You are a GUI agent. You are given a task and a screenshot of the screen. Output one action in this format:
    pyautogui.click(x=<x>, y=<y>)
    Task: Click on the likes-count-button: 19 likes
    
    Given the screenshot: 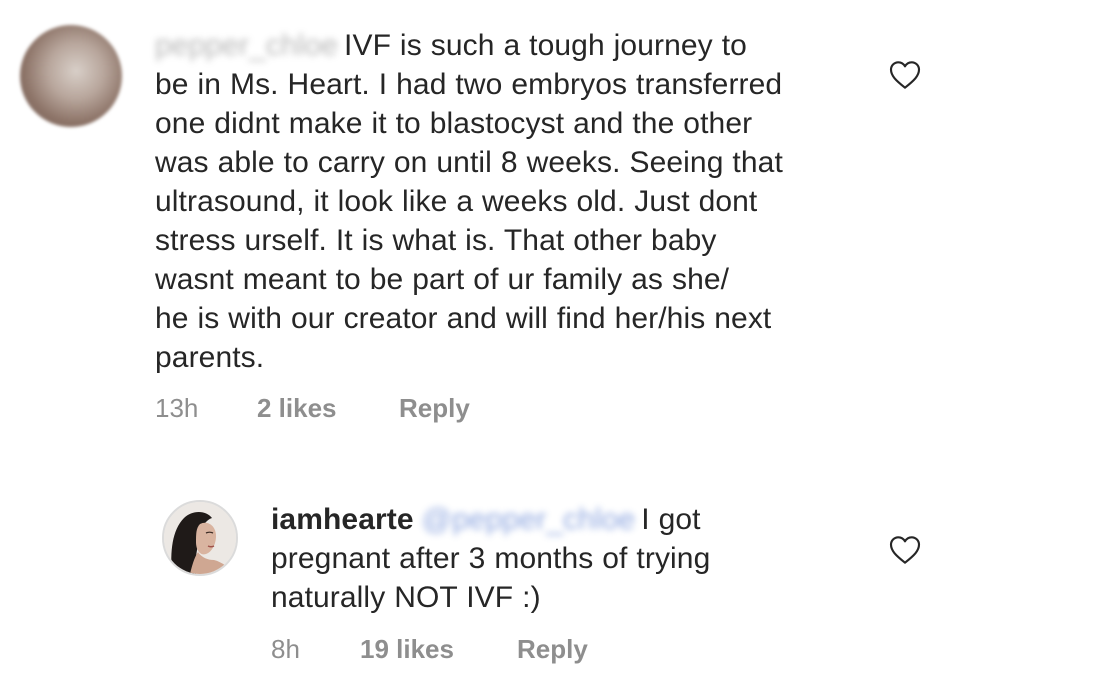 What is the action you would take?
    pyautogui.click(x=407, y=649)
    